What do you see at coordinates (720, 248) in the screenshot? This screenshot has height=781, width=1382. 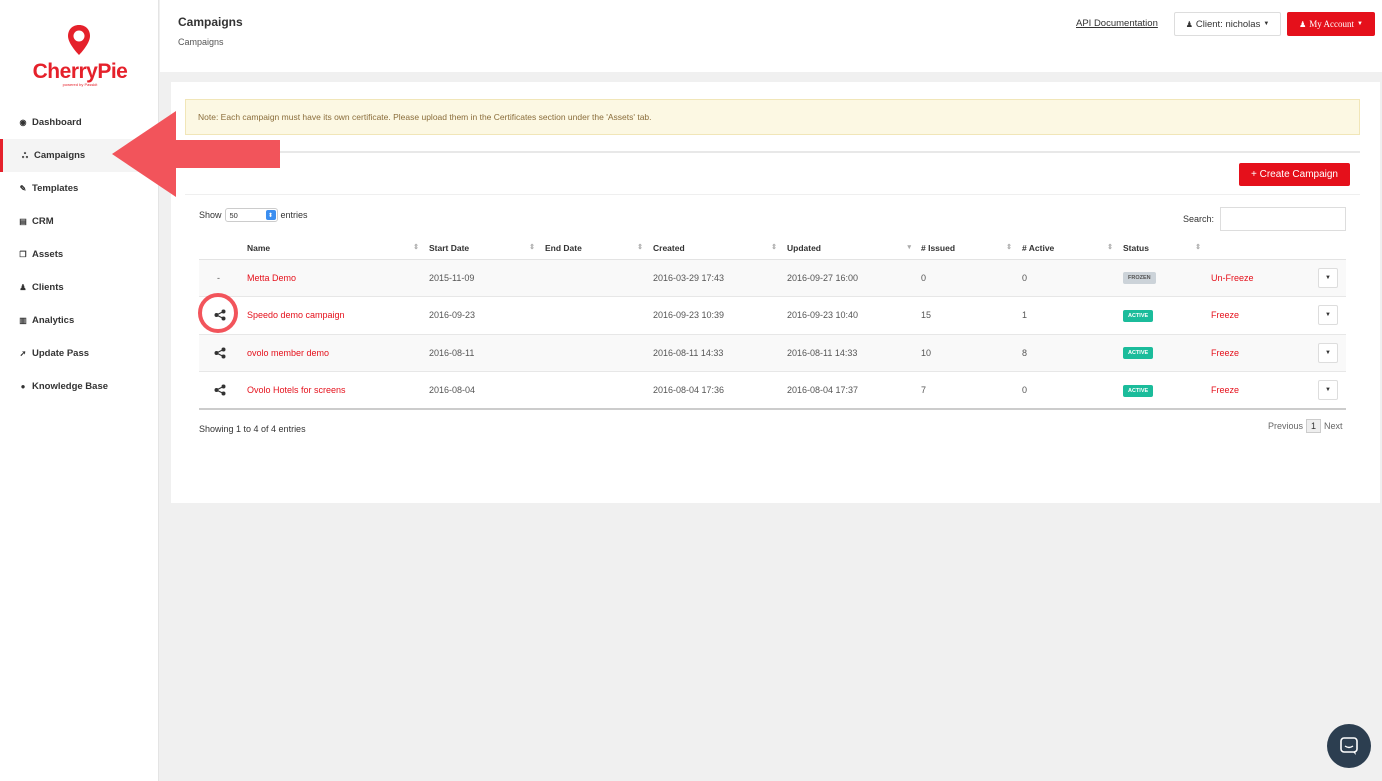 I see `column-header-created: Created ⇕` at bounding box center [720, 248].